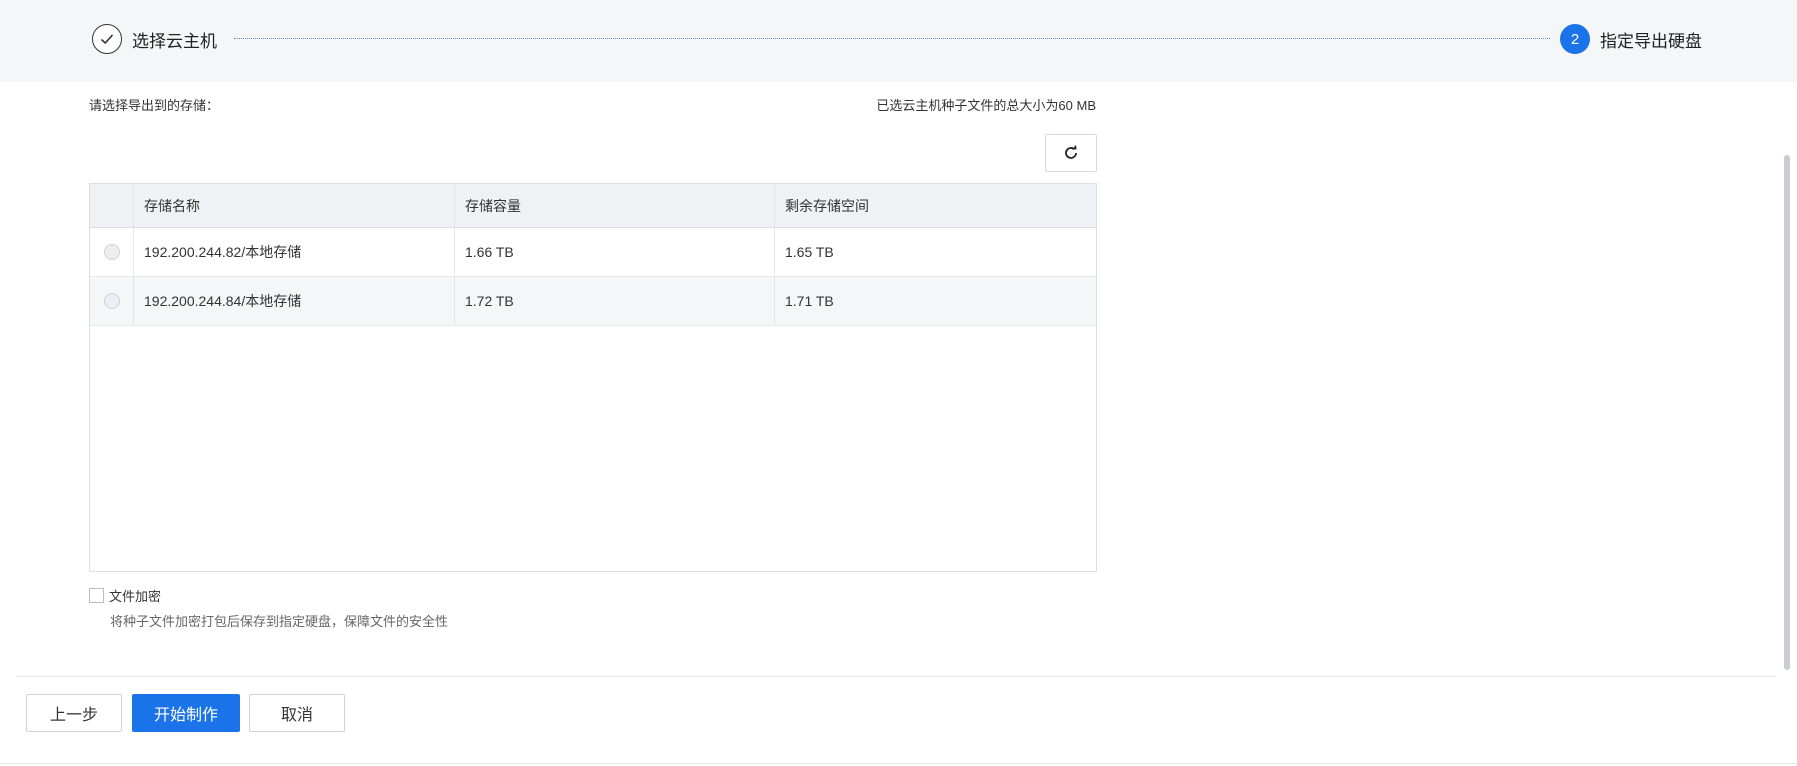 The image size is (1797, 766). I want to click on start-button: 开始制作, so click(186, 713).